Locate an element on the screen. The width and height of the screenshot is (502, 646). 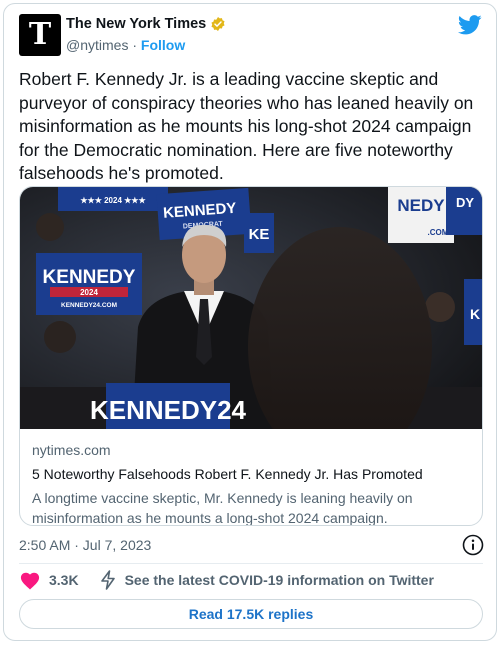
photo-podium-sign: KENNEDY24 is located at coordinates (168, 410).